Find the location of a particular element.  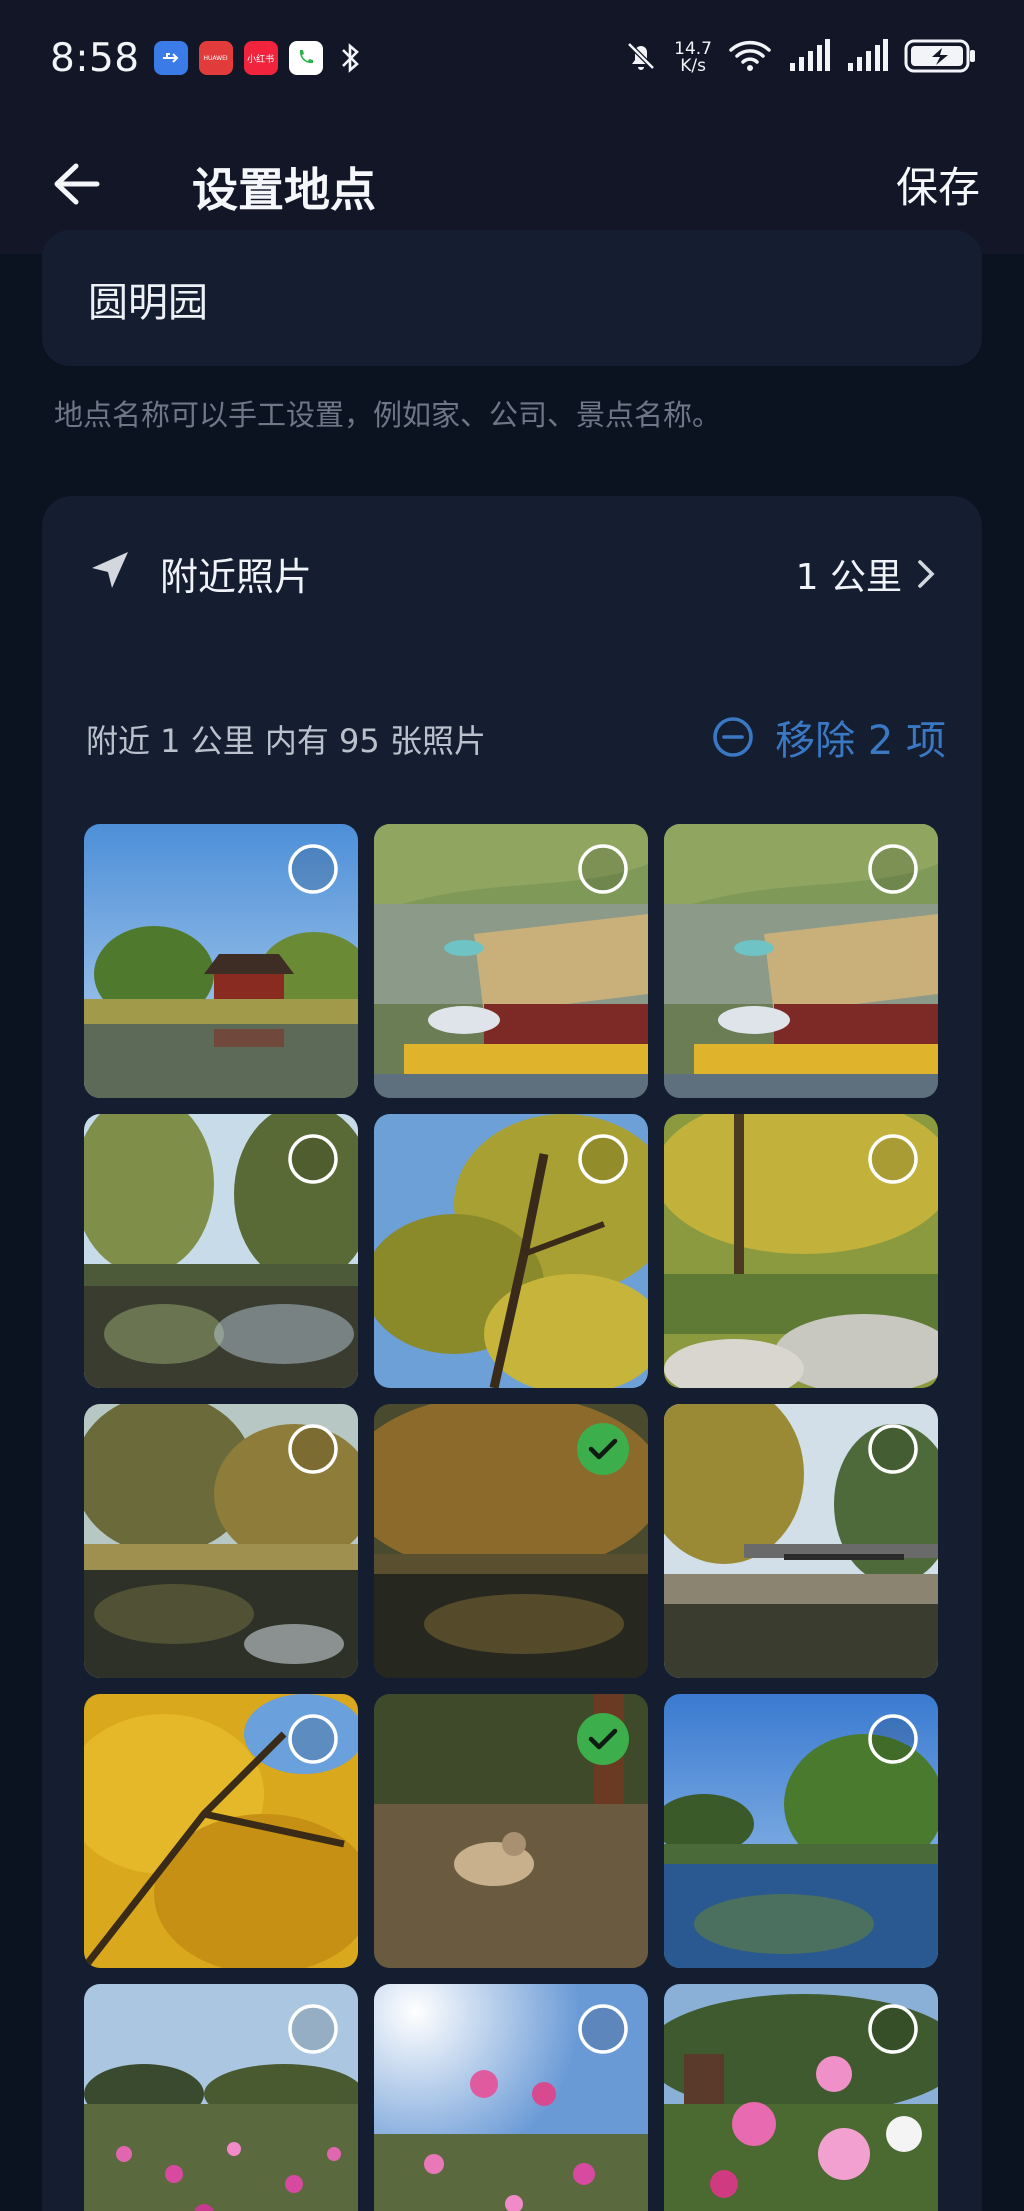

wifi-icon is located at coordinates (750, 58).